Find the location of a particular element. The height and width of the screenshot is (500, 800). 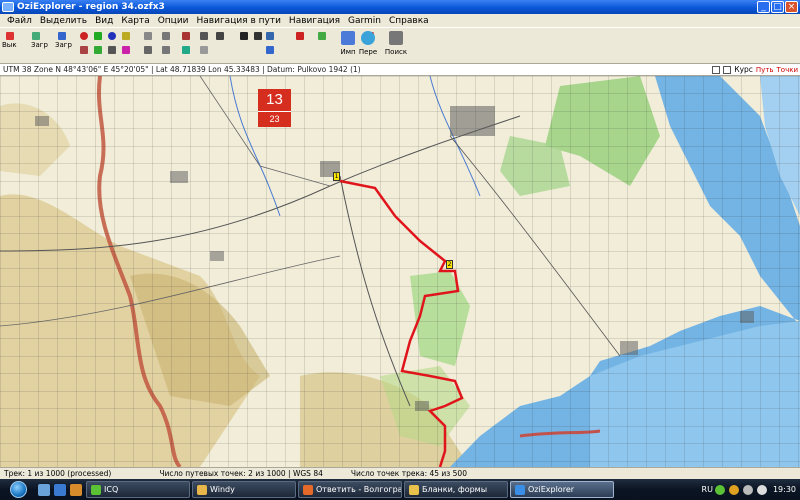

menu-options: Опции is located at coordinates (173, 21).